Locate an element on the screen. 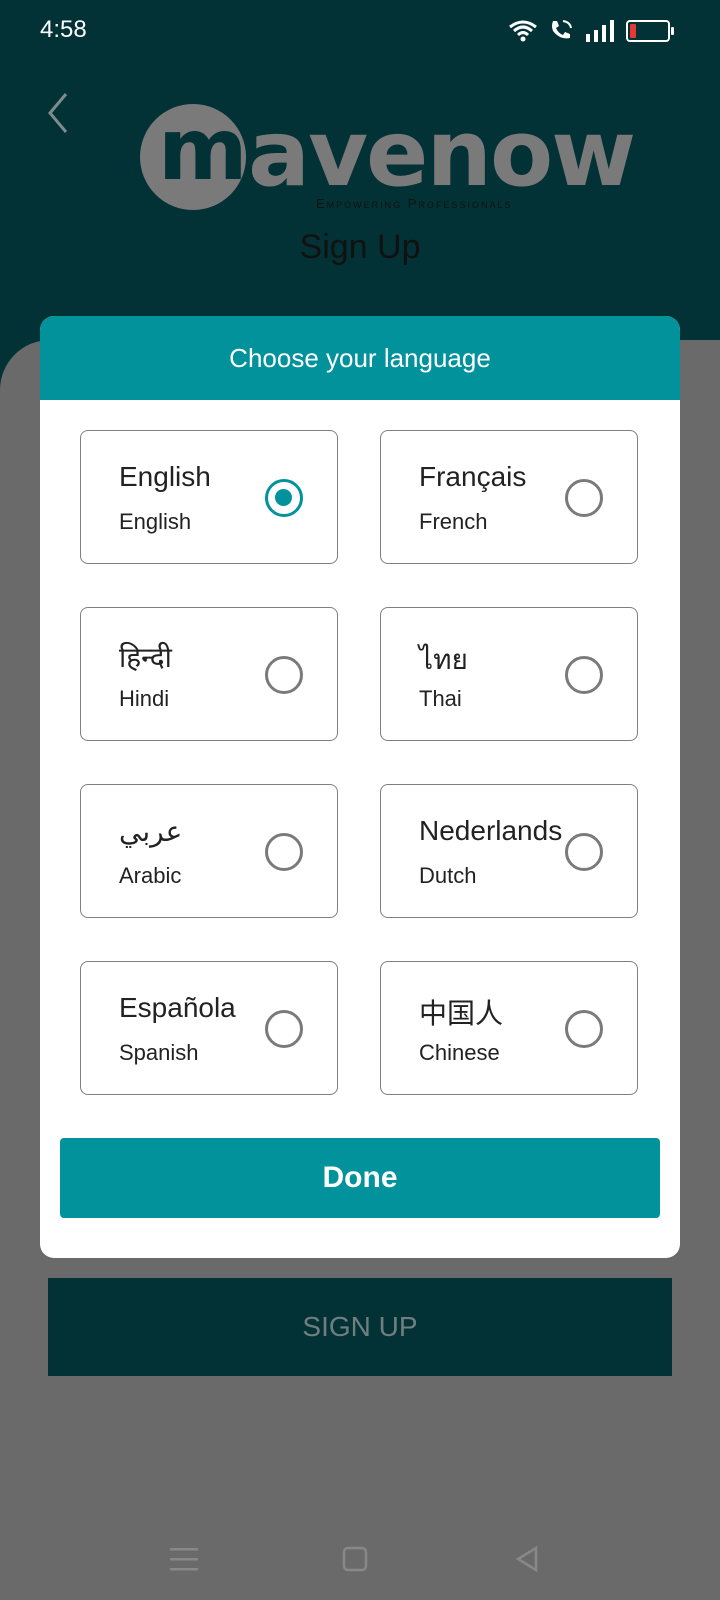  wifi-icon is located at coordinates (523, 31).